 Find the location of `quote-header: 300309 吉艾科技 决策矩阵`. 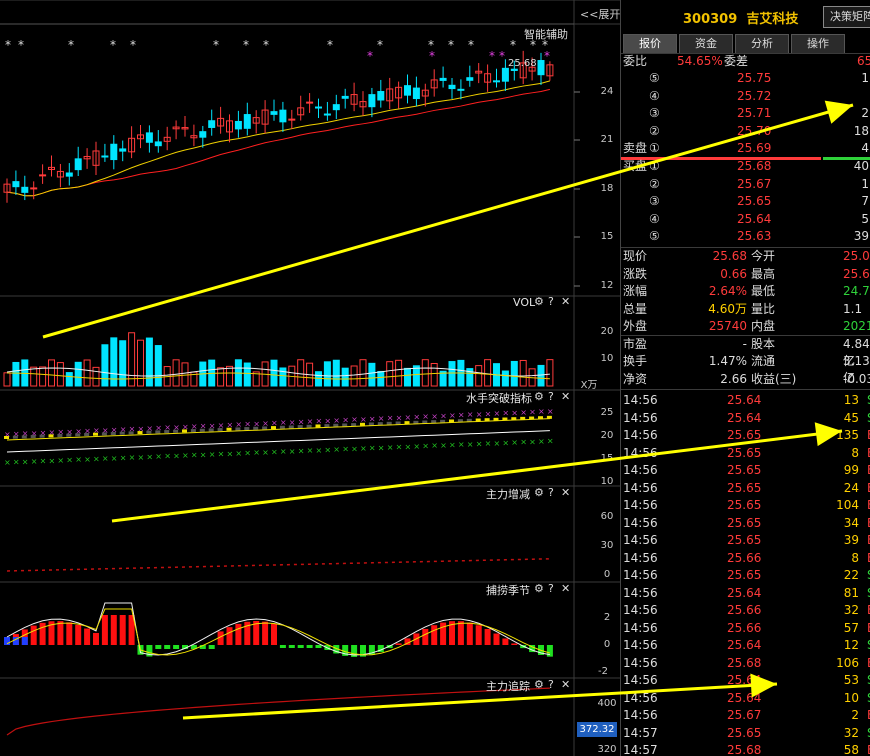

quote-header: 300309 吉艾科技 决策矩阵 is located at coordinates (745, 16).